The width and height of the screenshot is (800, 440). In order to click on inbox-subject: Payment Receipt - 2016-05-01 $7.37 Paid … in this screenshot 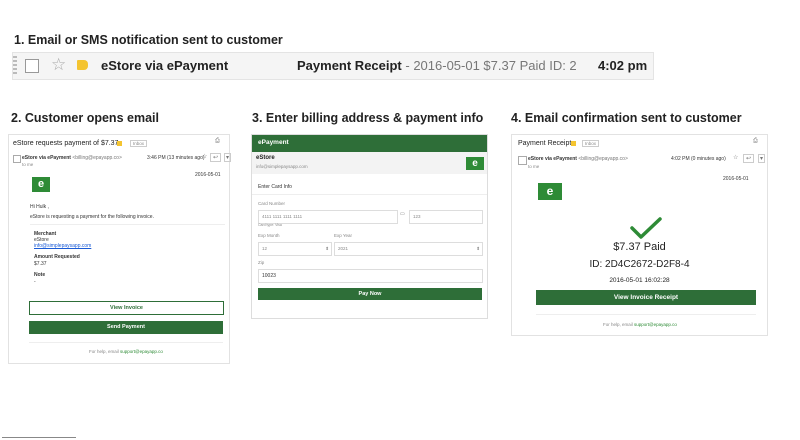, I will do `click(437, 65)`.